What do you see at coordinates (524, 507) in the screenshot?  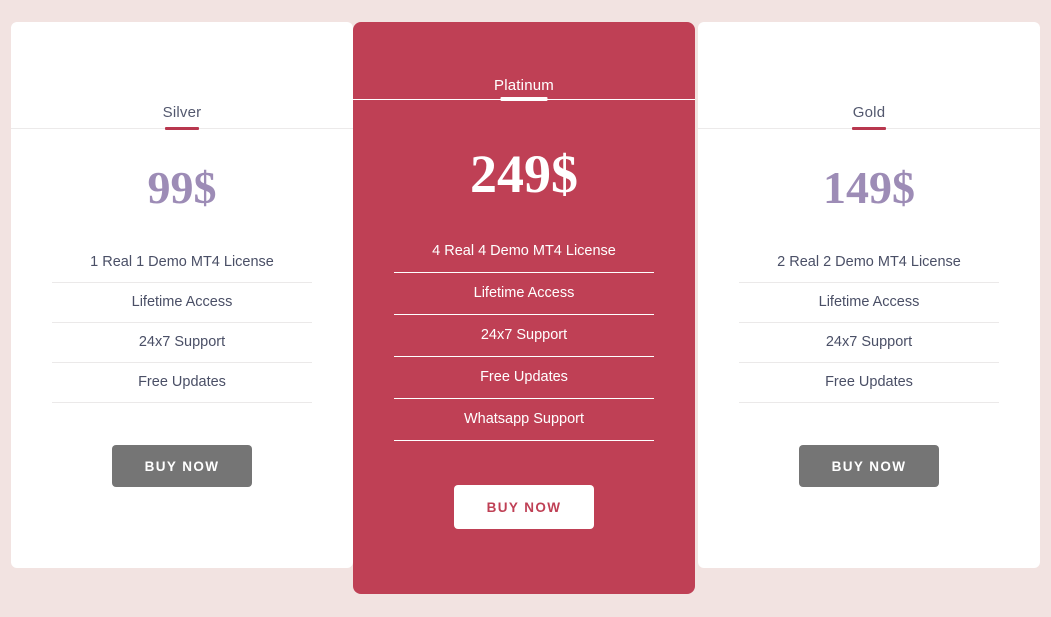 I see `buy-now-button-platinum: BUY NOW` at bounding box center [524, 507].